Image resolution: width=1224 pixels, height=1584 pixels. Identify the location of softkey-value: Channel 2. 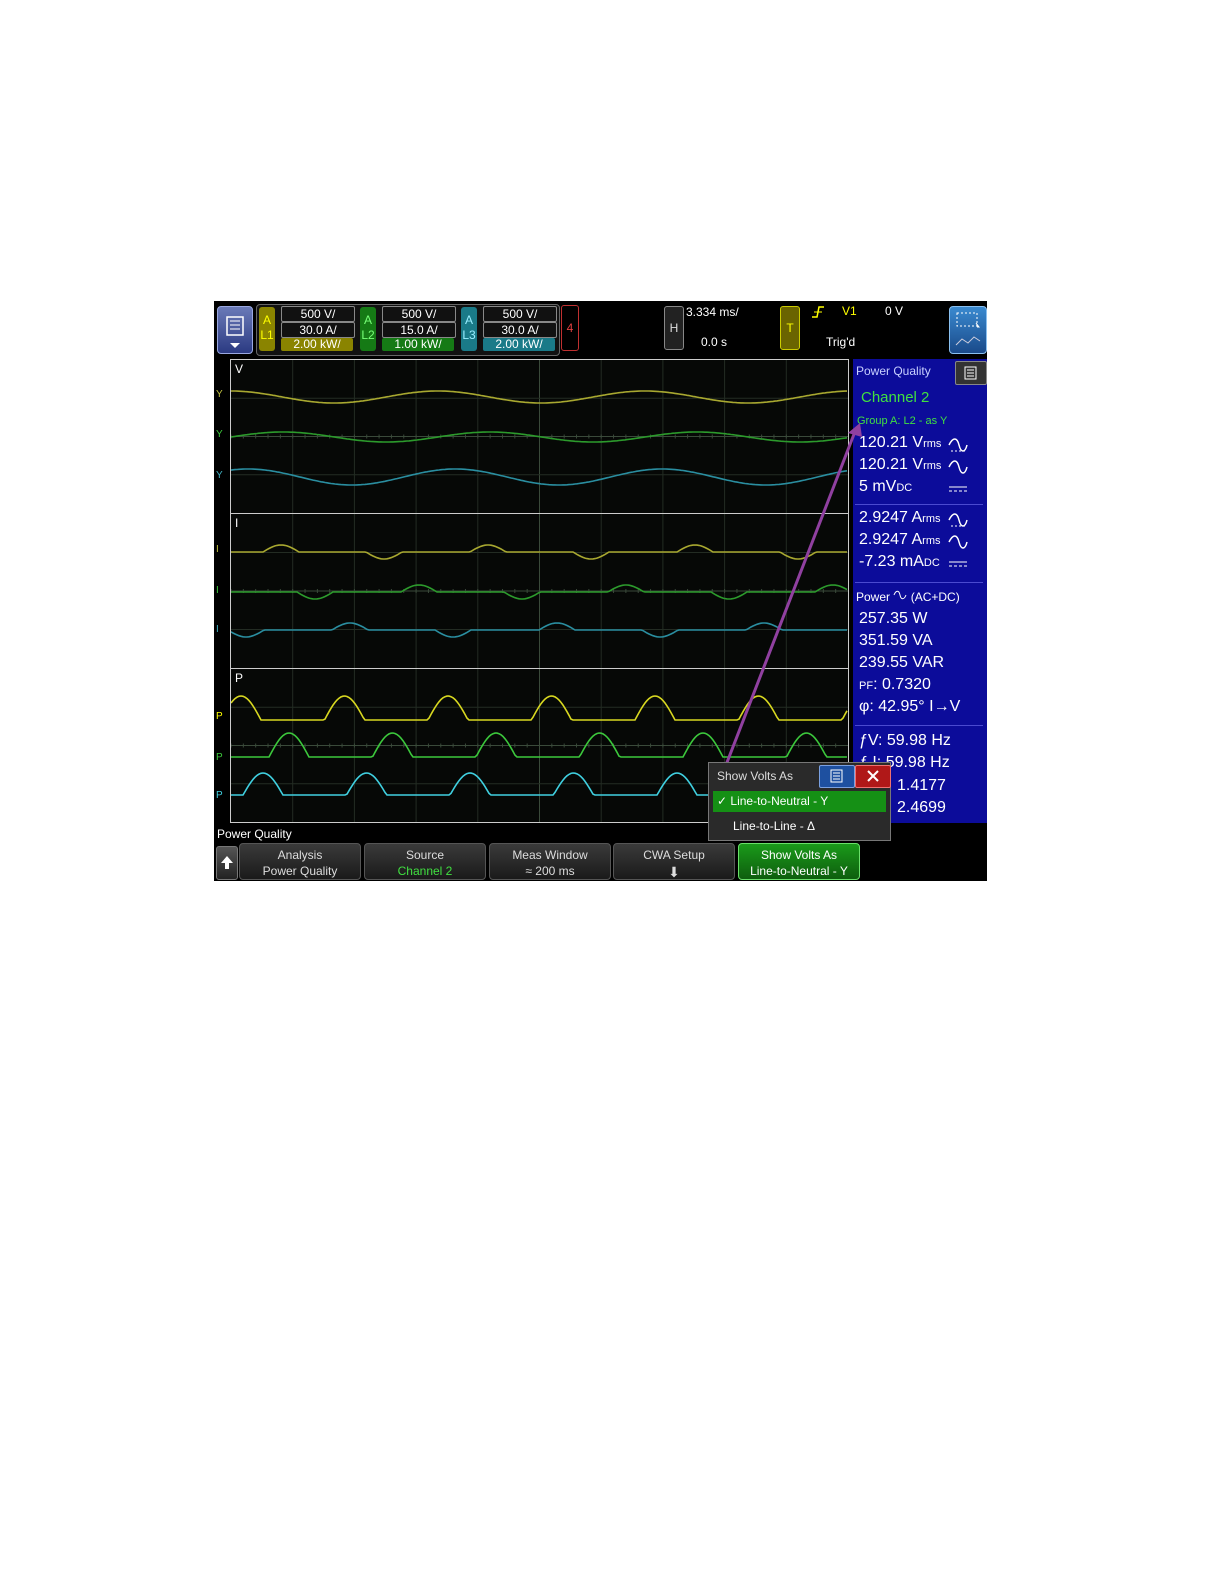
(425, 871).